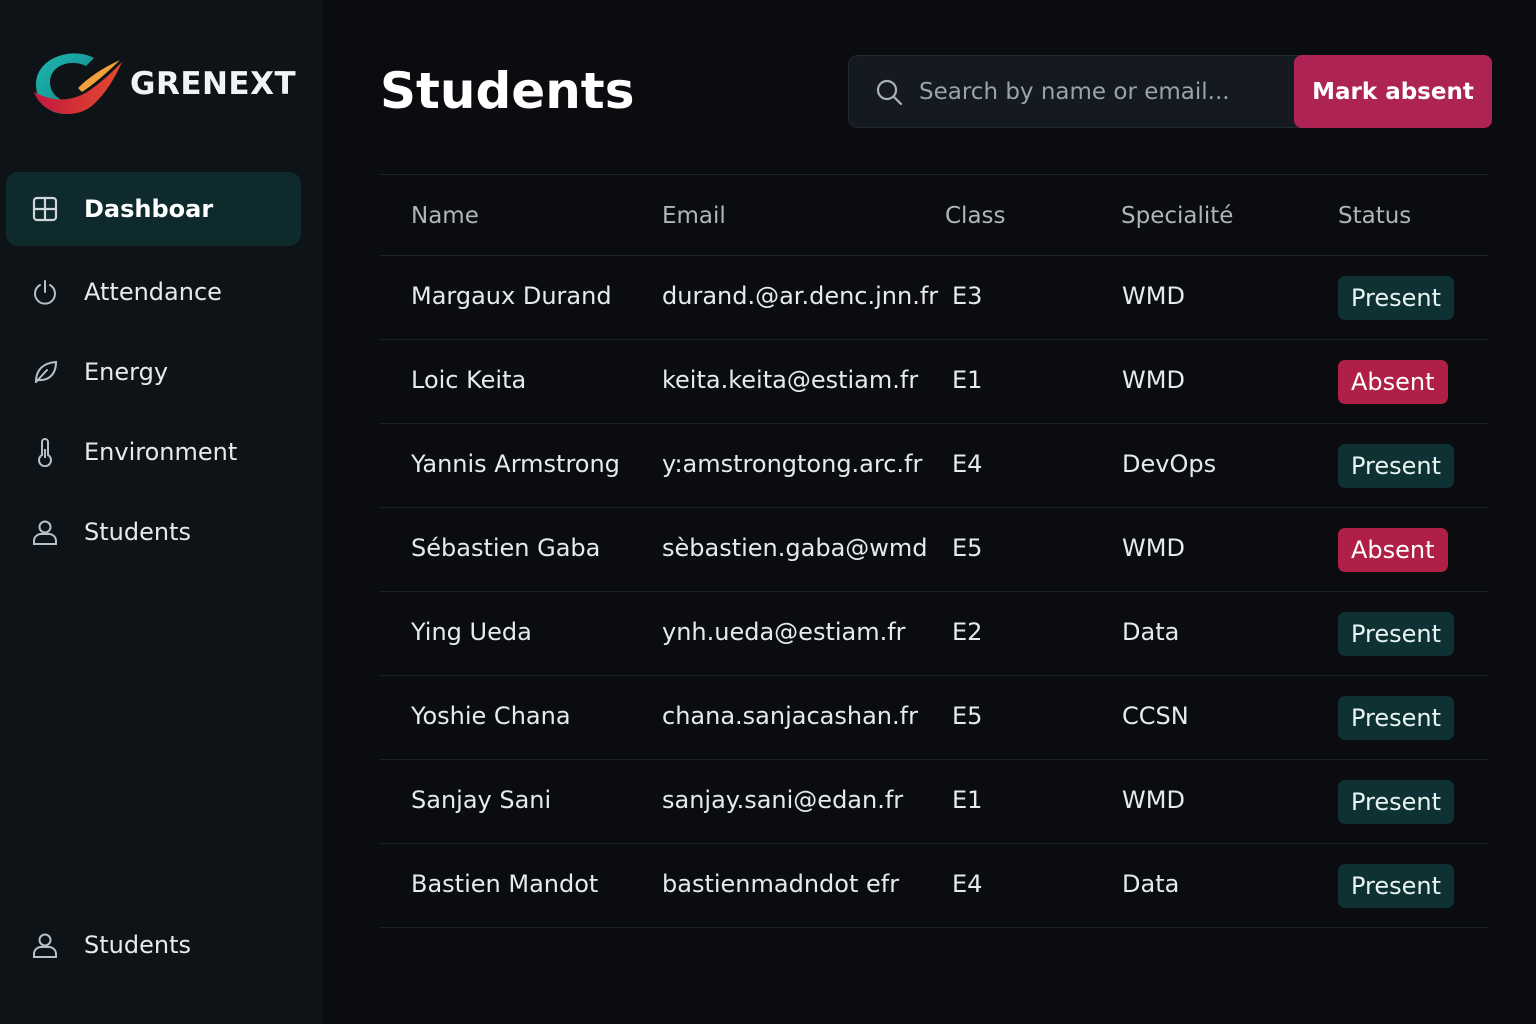 This screenshot has height=1024, width=1536. I want to click on sidebar-item-energy: Energy, so click(153, 372).